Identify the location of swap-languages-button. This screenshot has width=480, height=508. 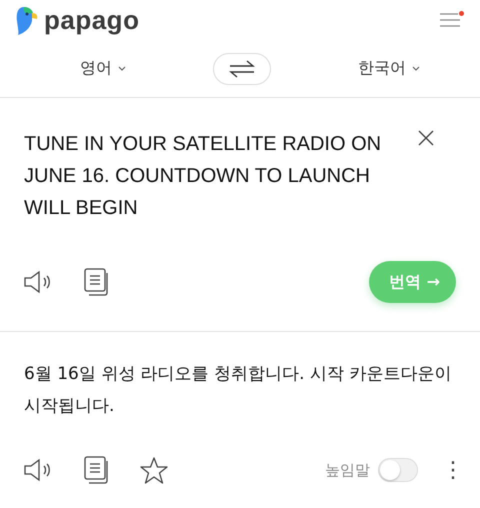
(242, 68).